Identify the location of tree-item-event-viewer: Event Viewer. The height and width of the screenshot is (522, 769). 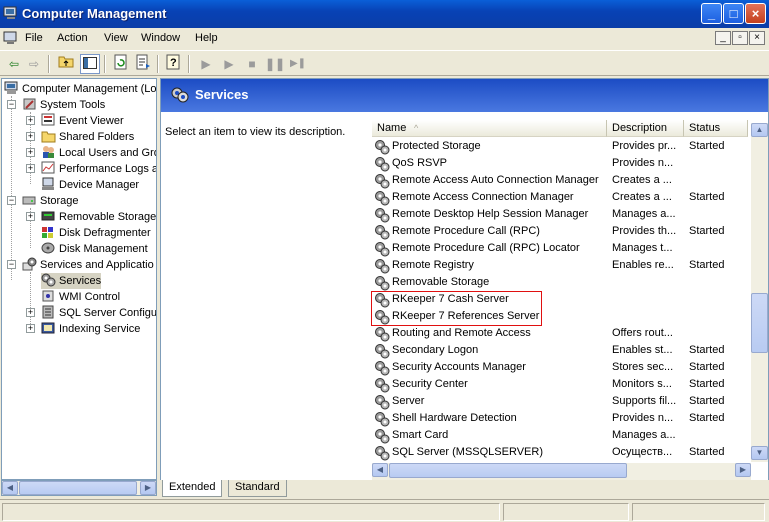
(82, 121).